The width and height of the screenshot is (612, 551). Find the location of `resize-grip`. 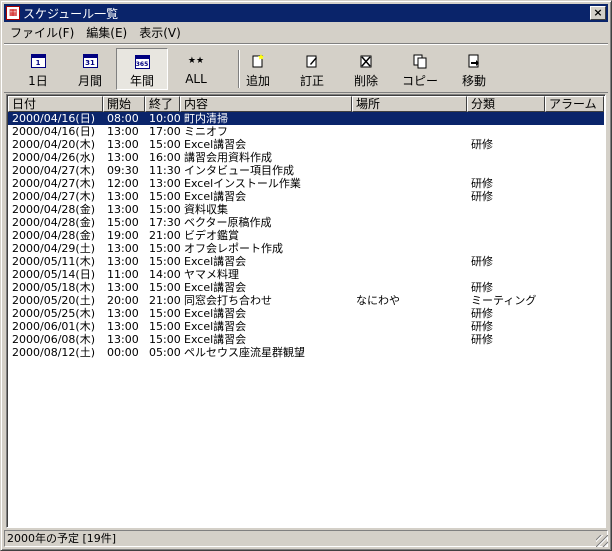

resize-grip is located at coordinates (602, 541).